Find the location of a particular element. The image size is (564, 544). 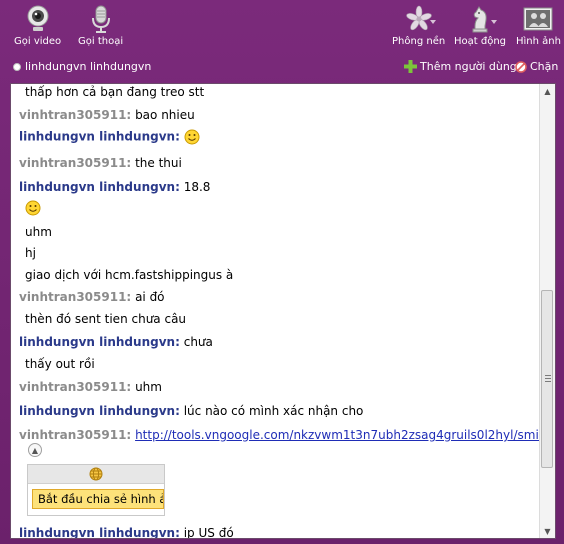

message-text: chưa is located at coordinates (198, 342).